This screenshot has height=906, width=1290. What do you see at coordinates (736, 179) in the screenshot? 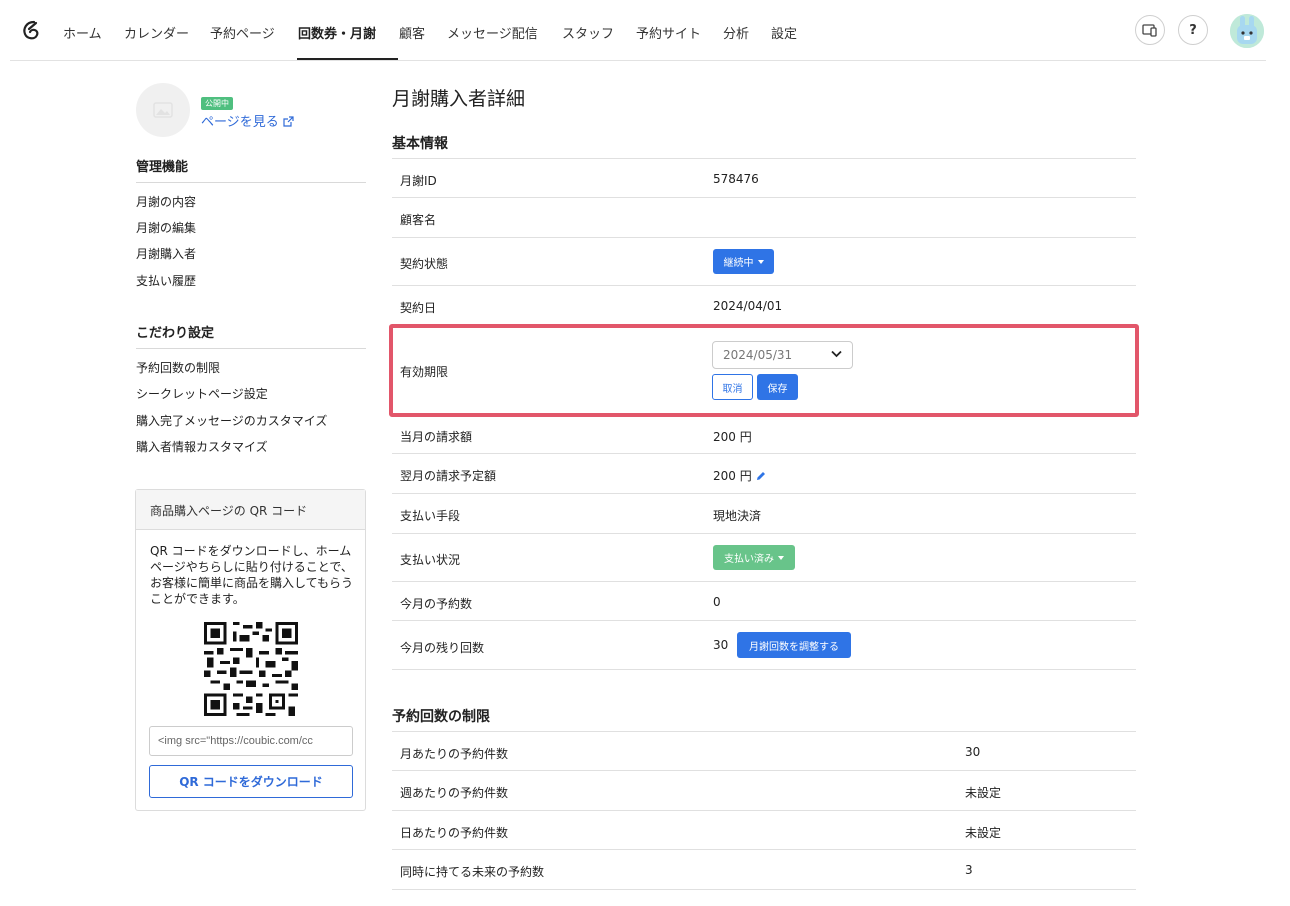
I see `id-value: 578476` at bounding box center [736, 179].